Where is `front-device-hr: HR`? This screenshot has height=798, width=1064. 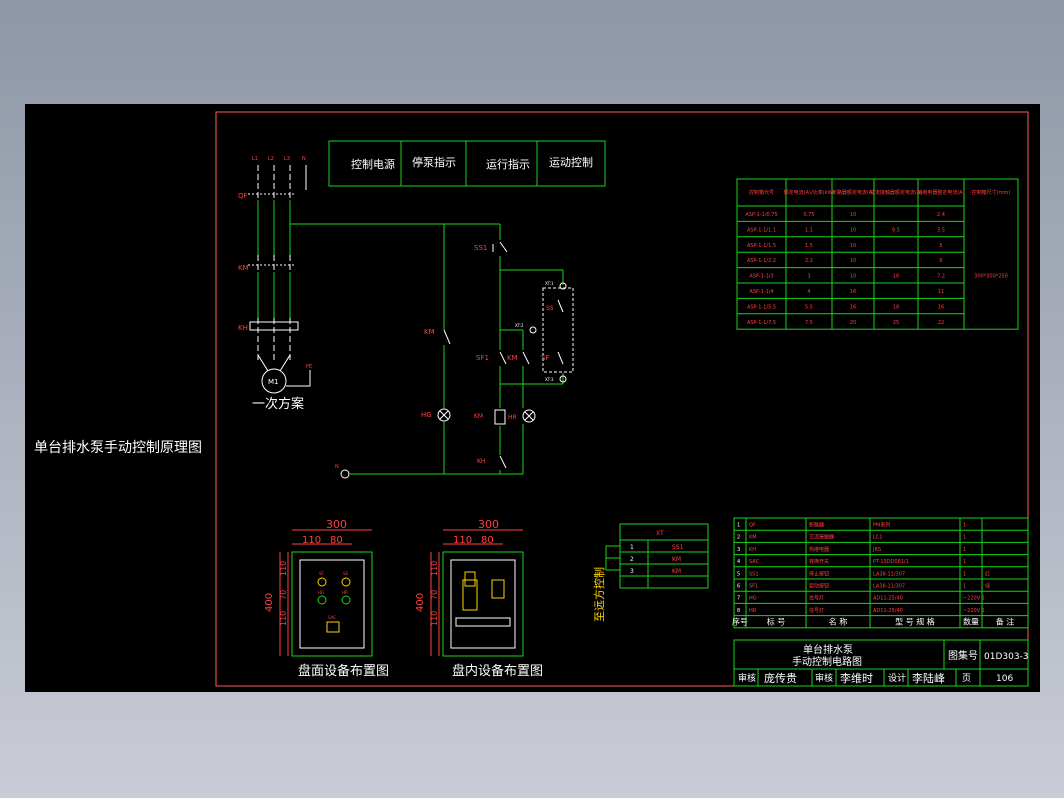 front-device-hr: HR is located at coordinates (345, 592).